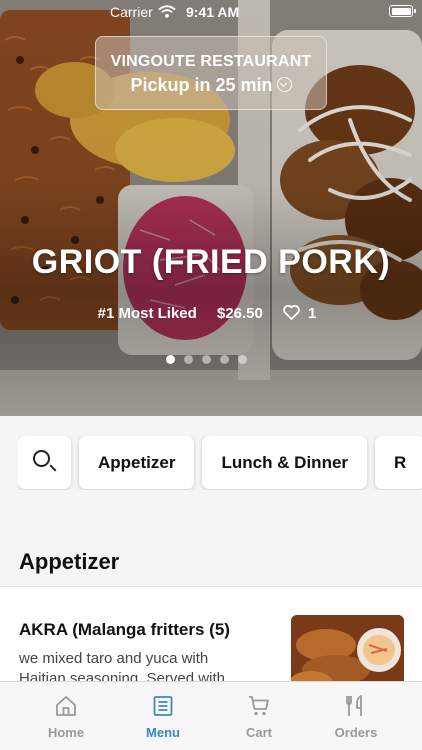 The image size is (422, 750). I want to click on search-button, so click(44, 462).